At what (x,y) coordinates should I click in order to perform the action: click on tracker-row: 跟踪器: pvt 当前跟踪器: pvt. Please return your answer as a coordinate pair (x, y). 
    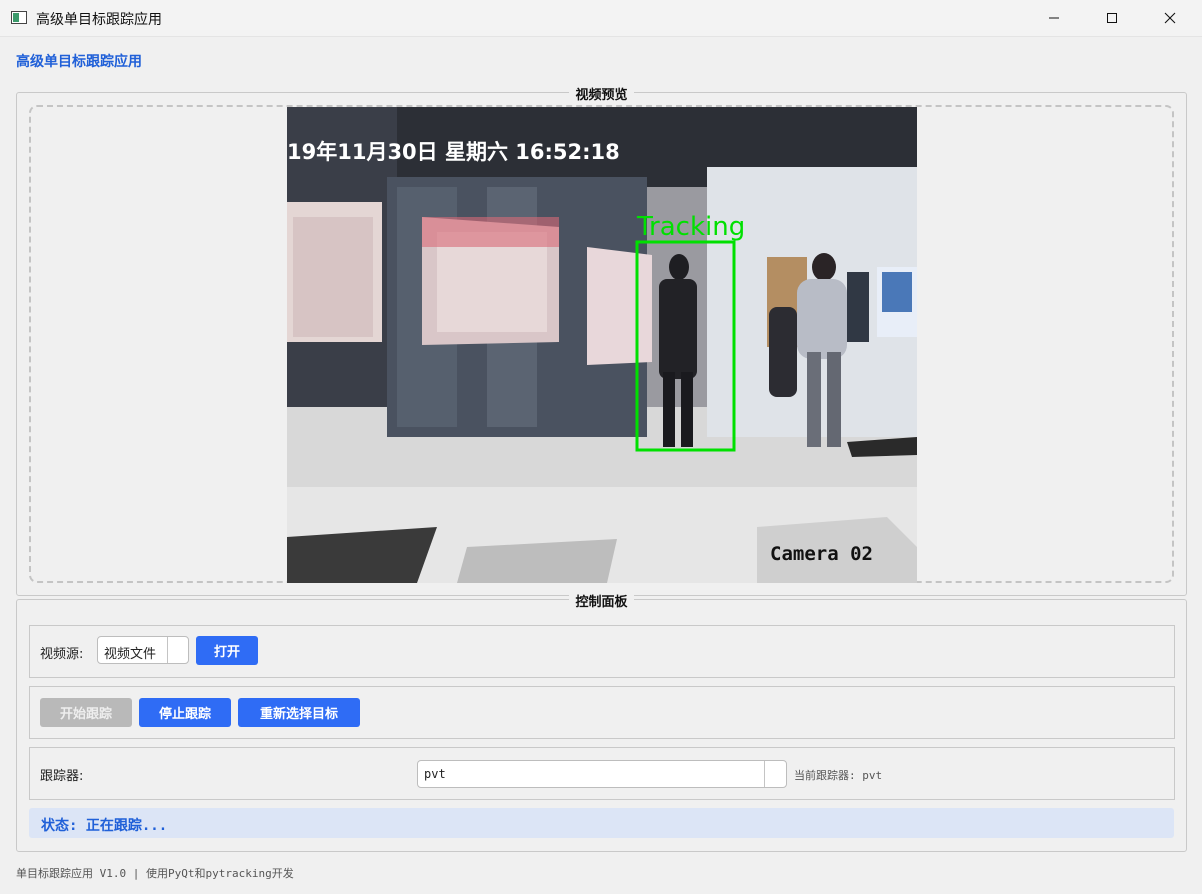
    Looking at the image, I should click on (602, 773).